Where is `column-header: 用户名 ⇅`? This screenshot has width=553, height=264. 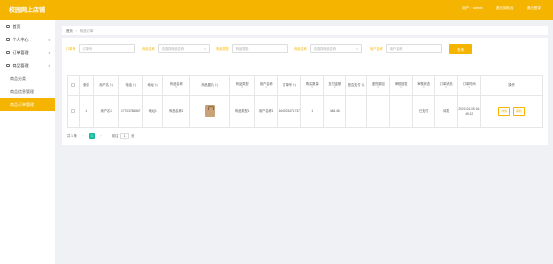 column-header: 用户名 ⇅ is located at coordinates (106, 85).